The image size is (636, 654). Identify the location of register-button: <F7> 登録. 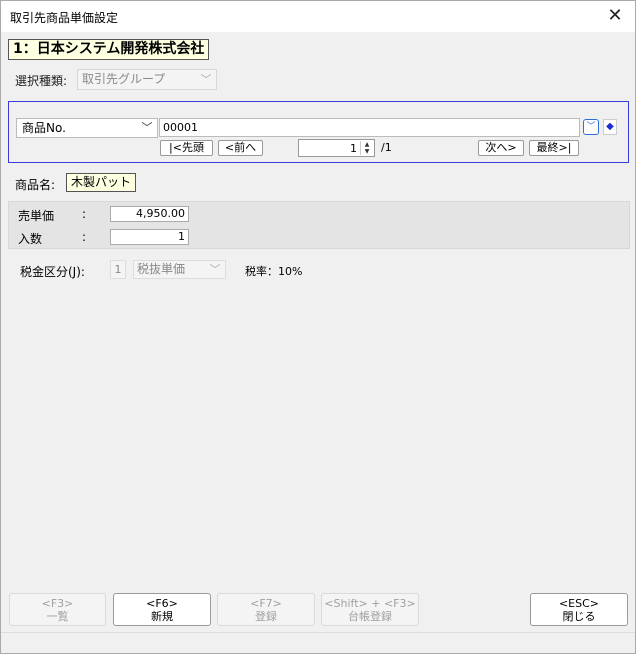
(266, 609).